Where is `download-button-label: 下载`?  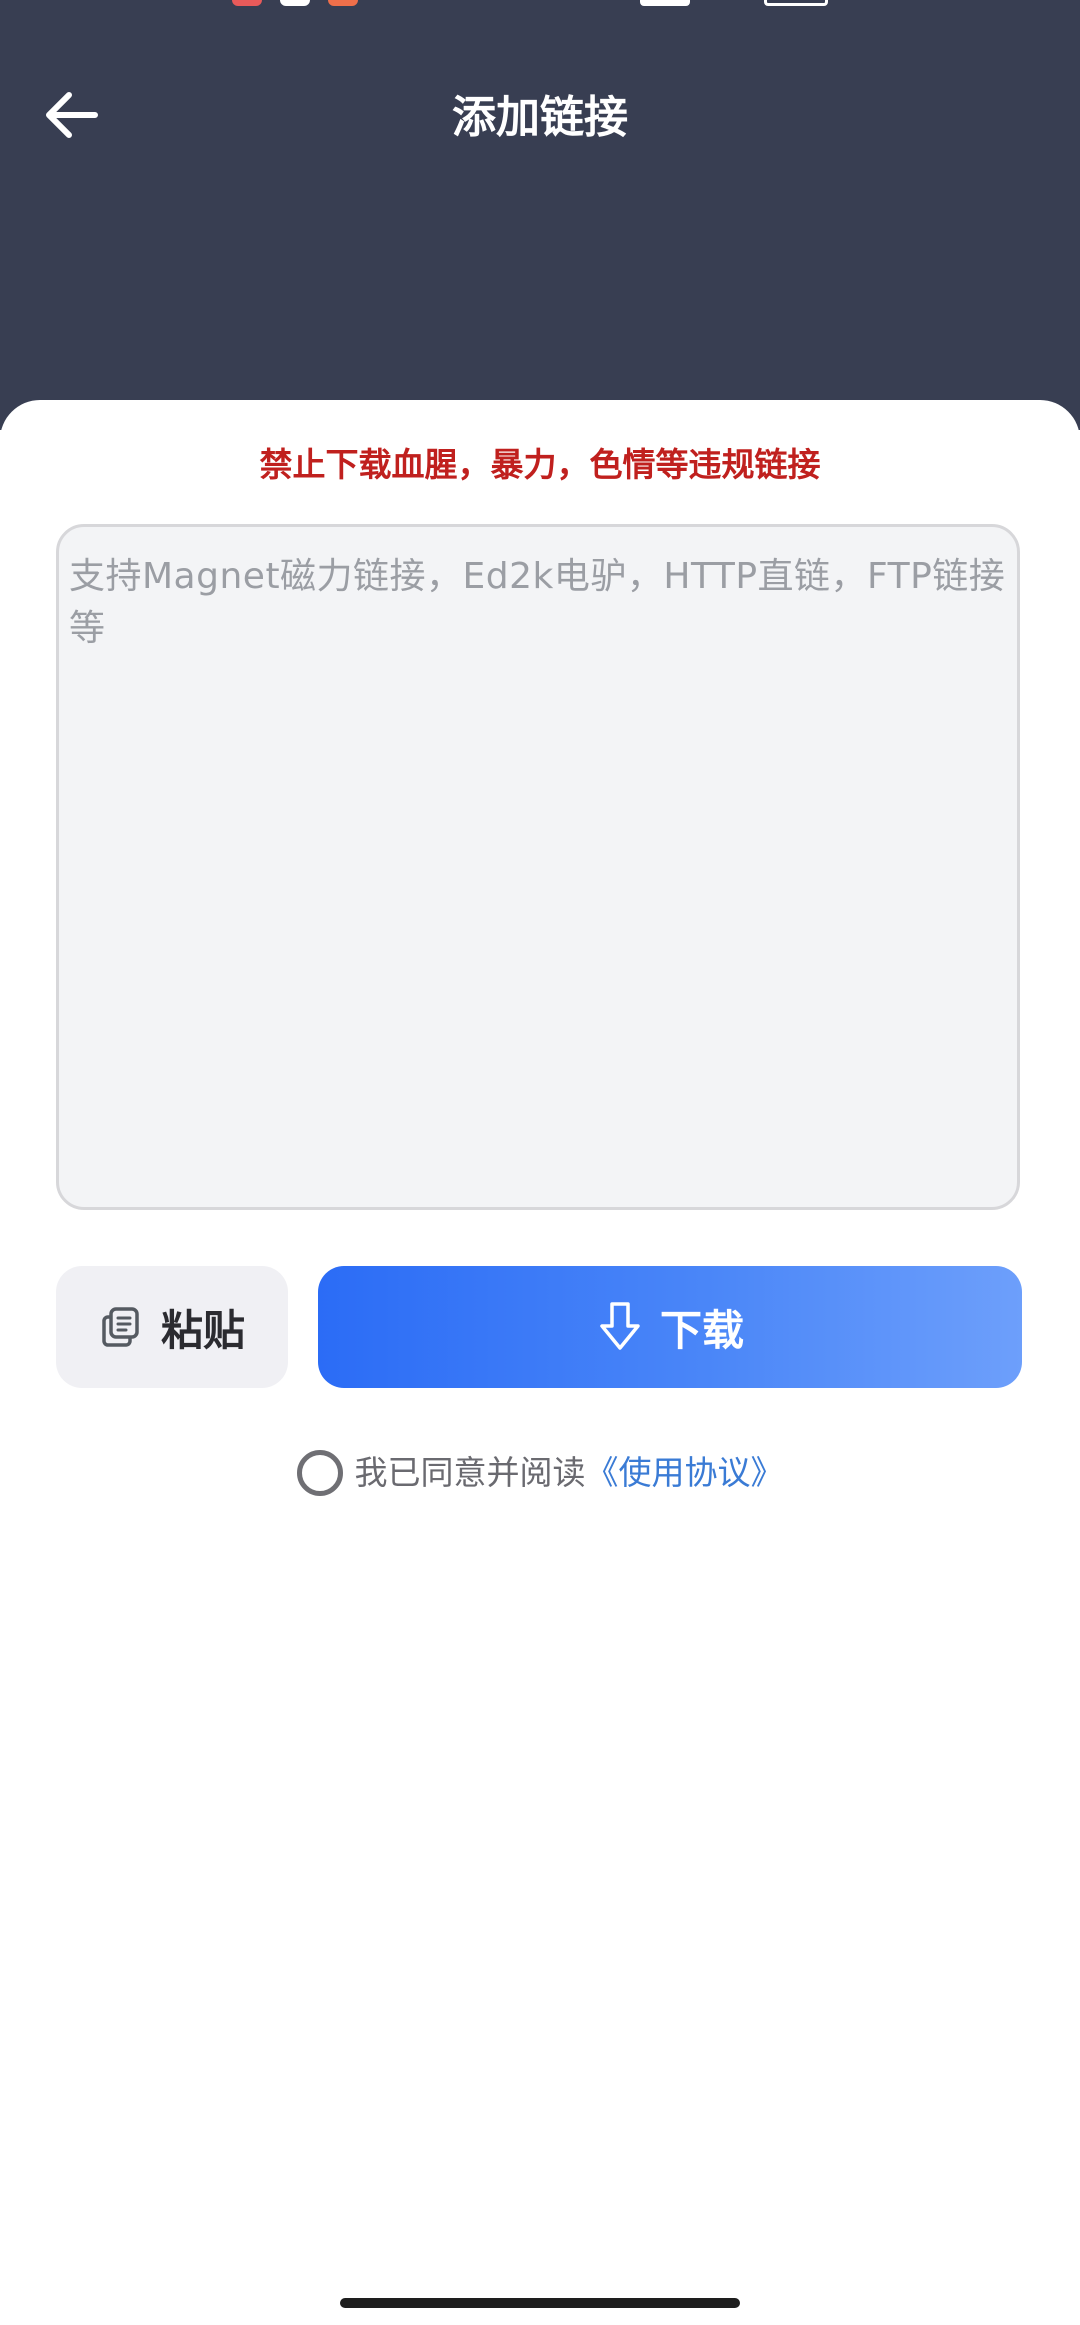 download-button-label: 下载 is located at coordinates (701, 1330).